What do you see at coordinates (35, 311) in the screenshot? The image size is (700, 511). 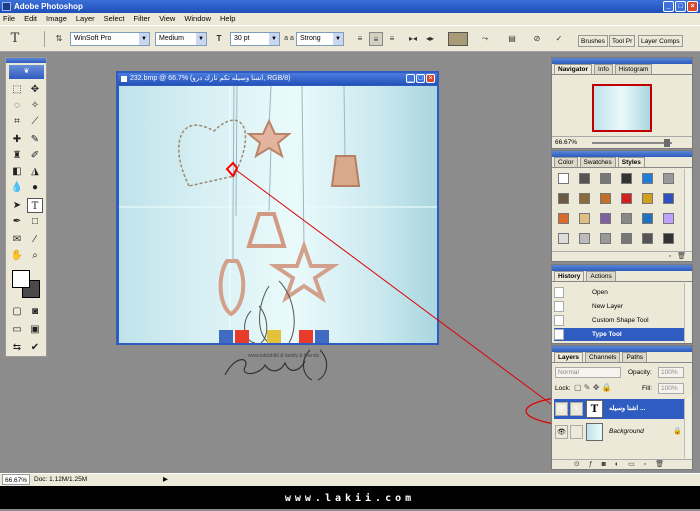 I see `quick-mask-icon: ◙` at bounding box center [35, 311].